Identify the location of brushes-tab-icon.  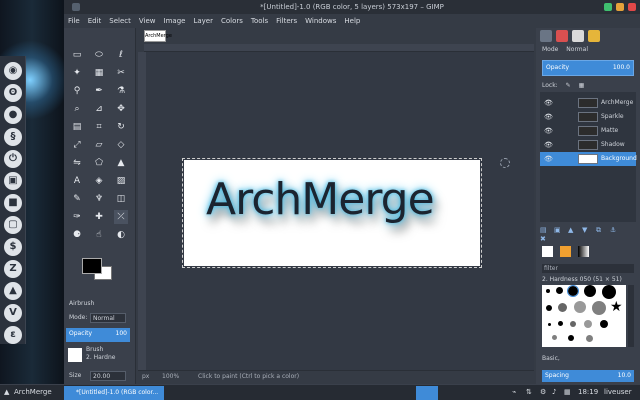
(547, 251).